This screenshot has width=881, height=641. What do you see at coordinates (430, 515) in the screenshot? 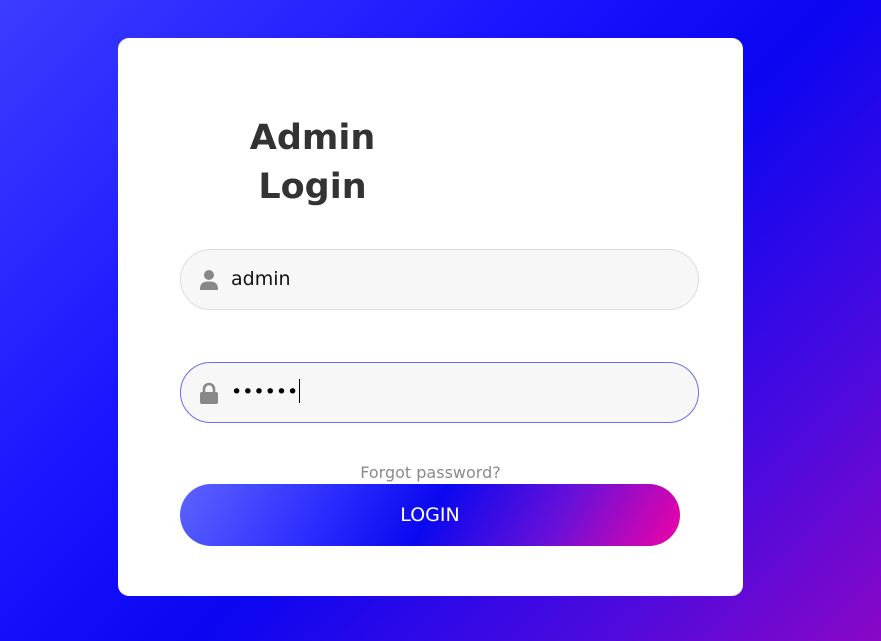
I see `login-button: LOGIN` at bounding box center [430, 515].